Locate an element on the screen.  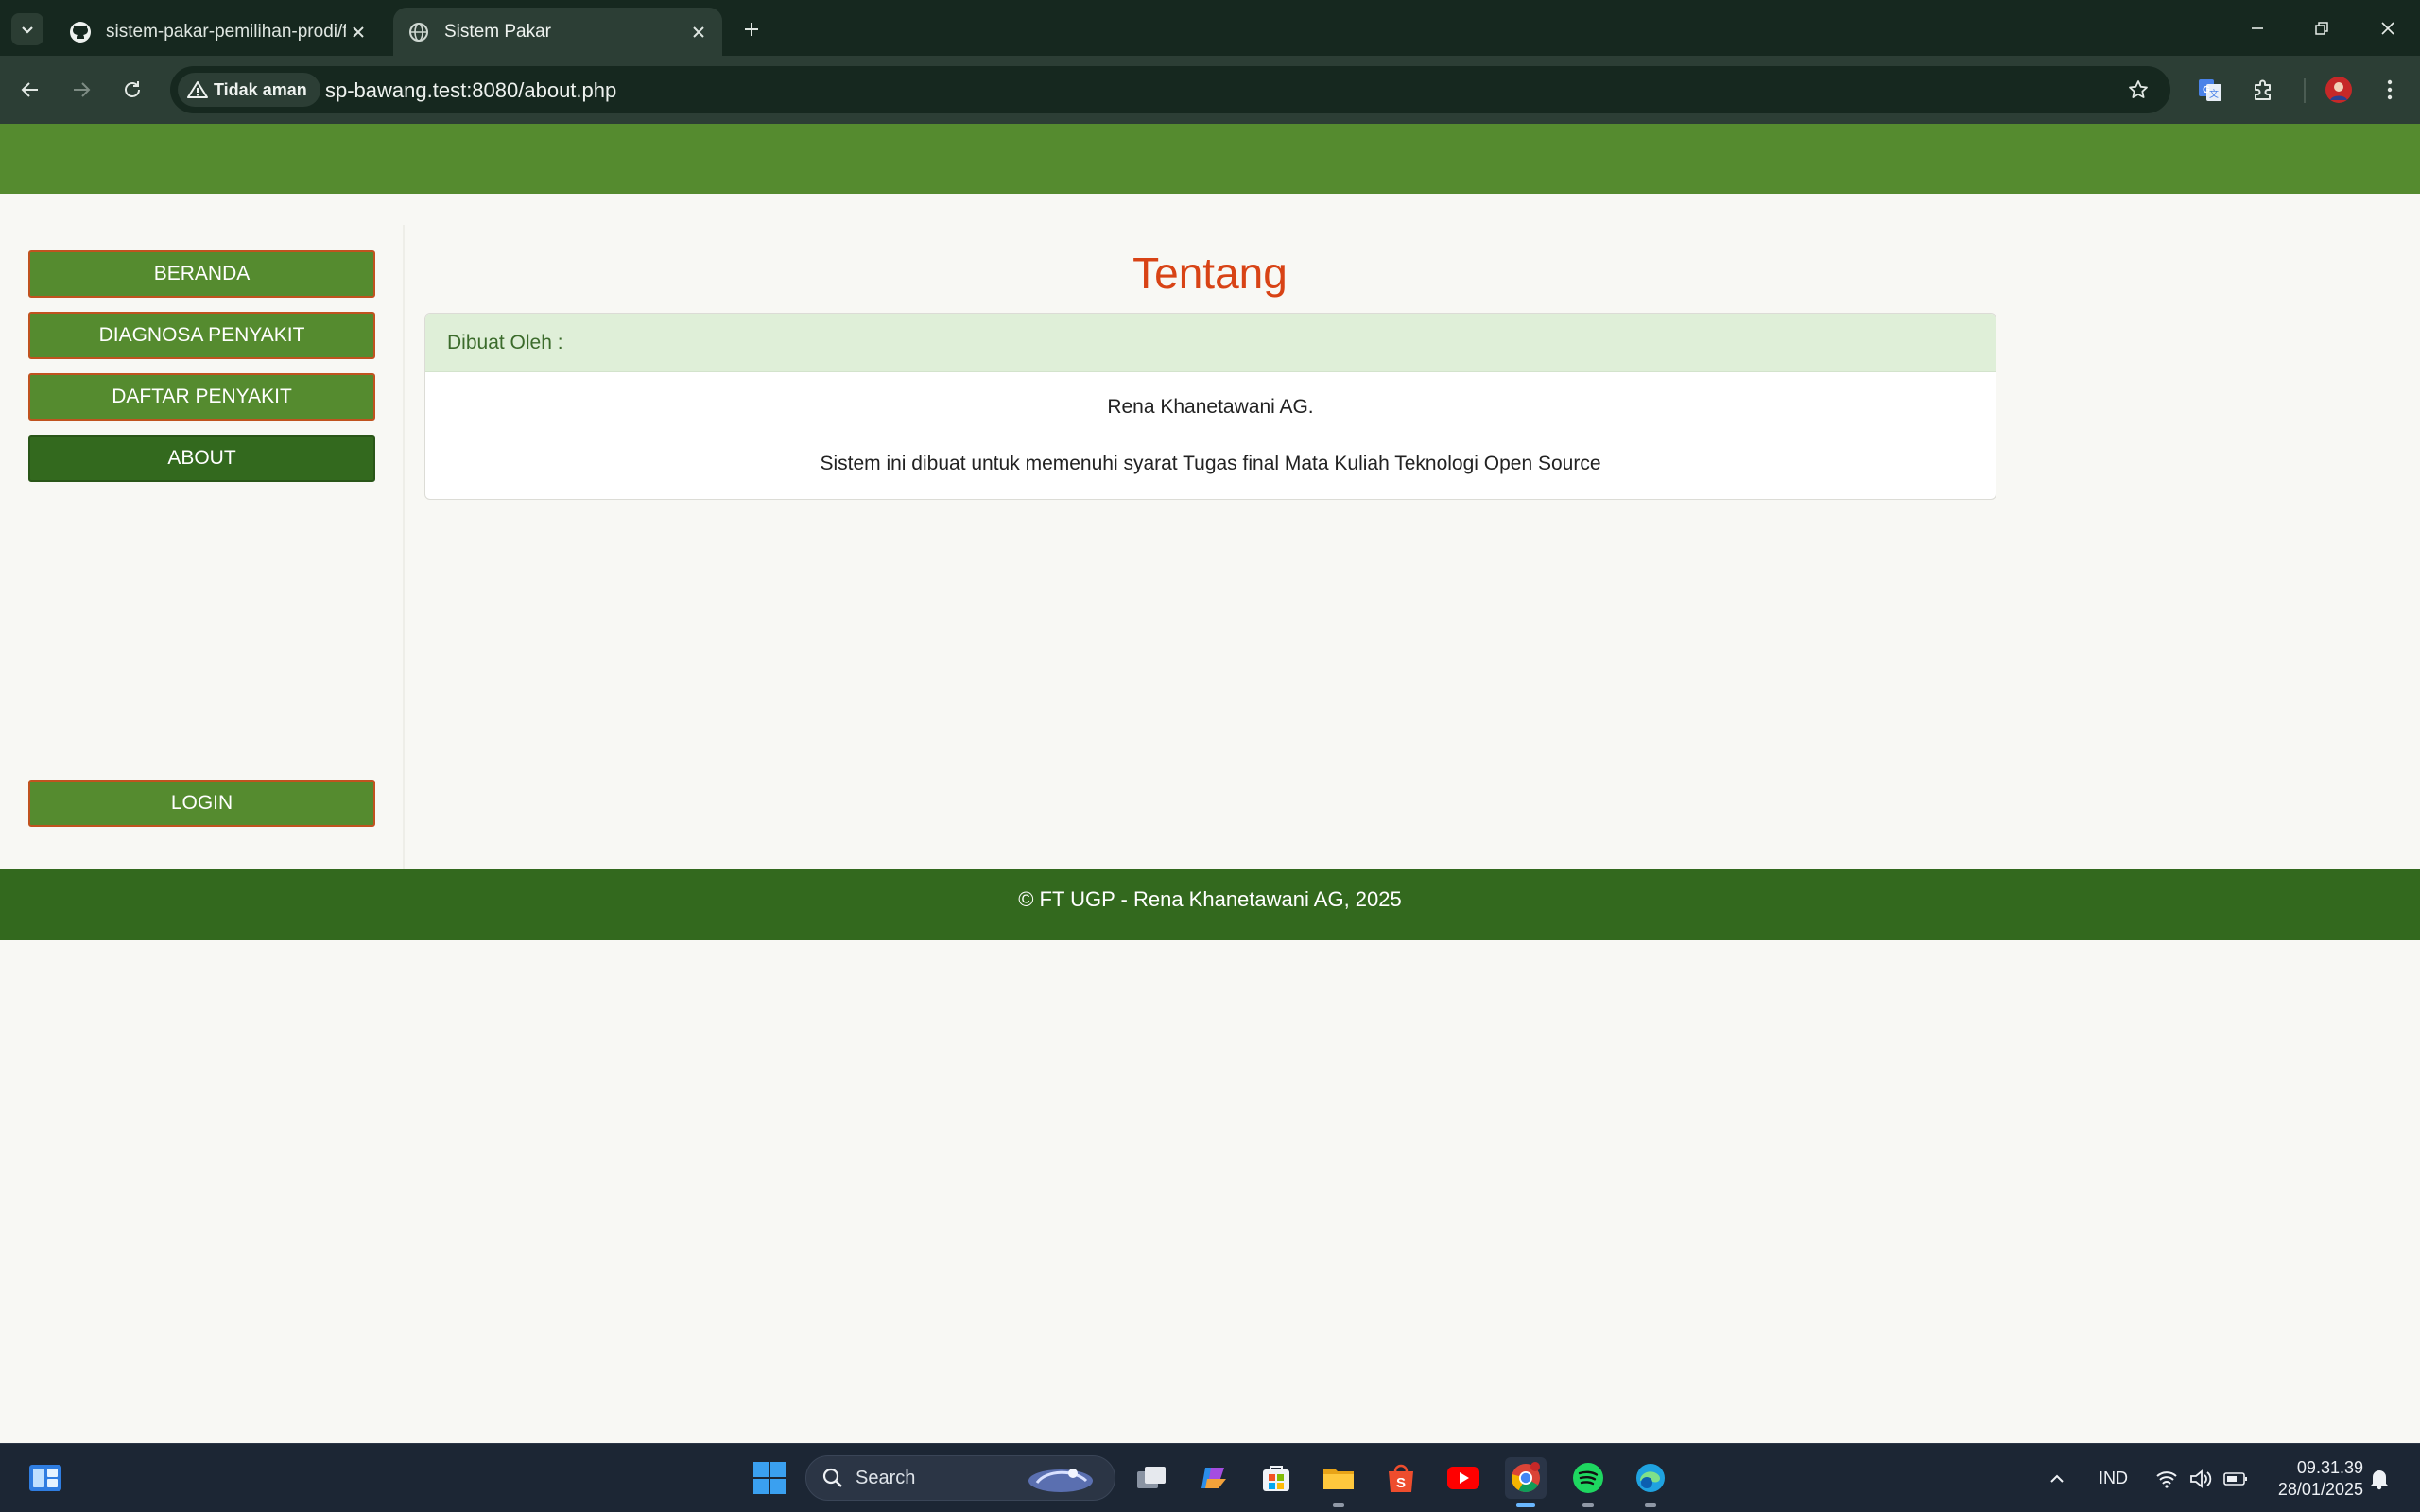
clock-time: 09.31.39 is located at coordinates (2329, 1467).